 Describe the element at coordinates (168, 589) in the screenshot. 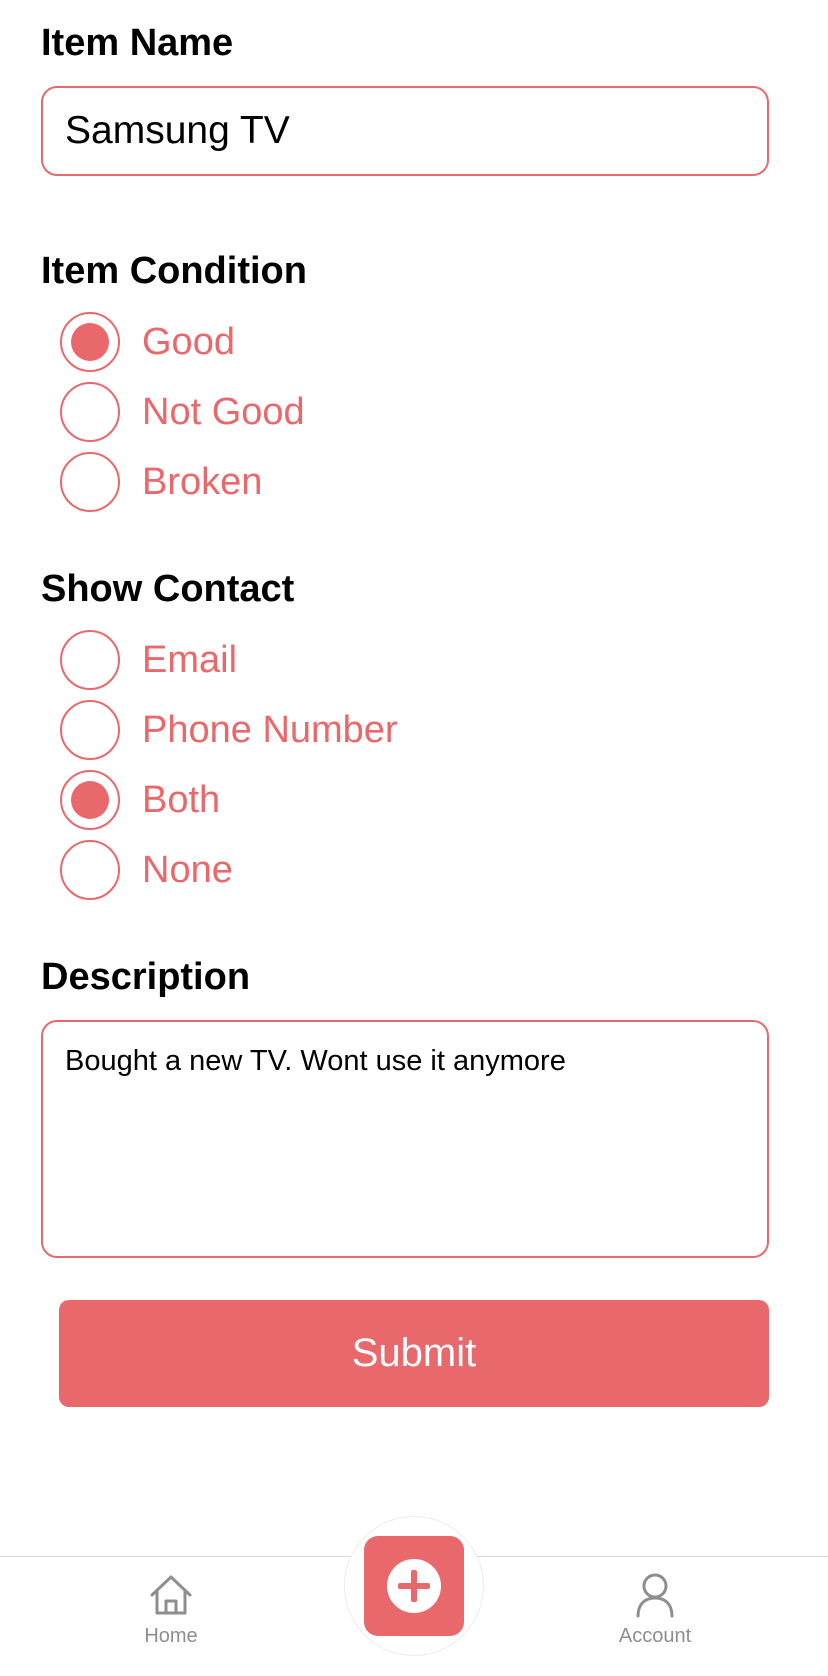

I see `show-contact-label: Show Contact` at that location.